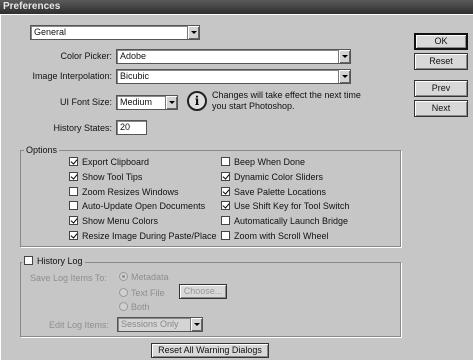  I want to click on option-left-checkbox: Auto-Update Open Documents, so click(137, 206).